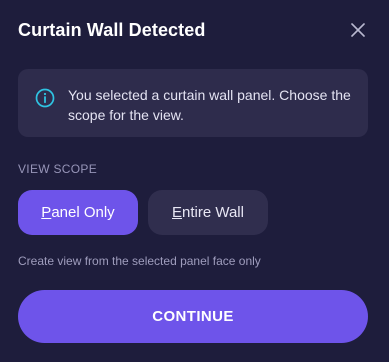 The width and height of the screenshot is (389, 362). I want to click on panel-only-mnemonic: P, so click(46, 212).